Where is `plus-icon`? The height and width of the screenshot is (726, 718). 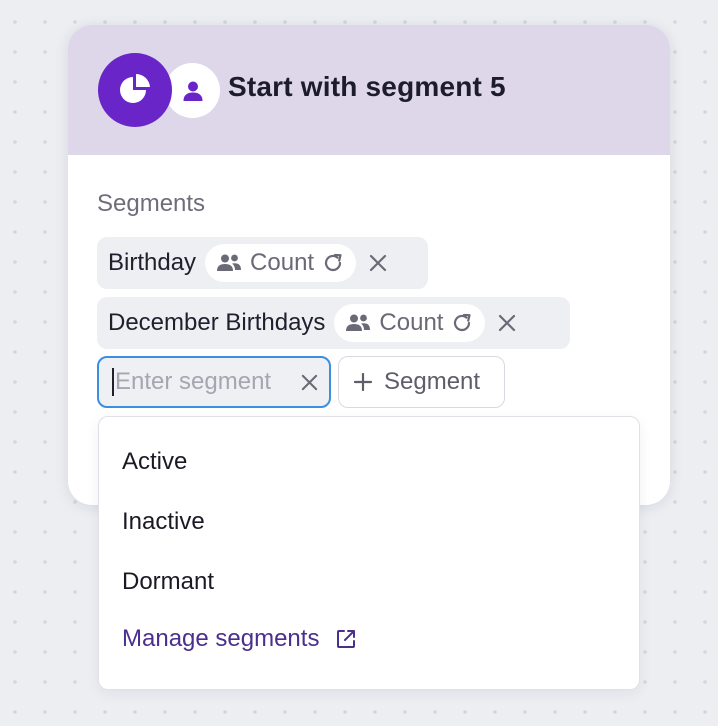 plus-icon is located at coordinates (363, 382).